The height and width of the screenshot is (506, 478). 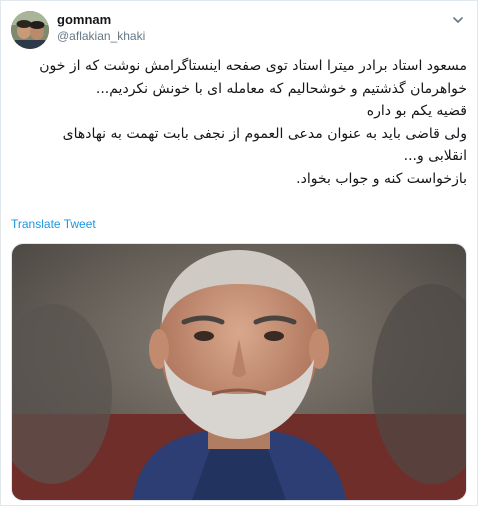 I want to click on tweet-line: قضیه یکم بو داره, so click(x=416, y=111).